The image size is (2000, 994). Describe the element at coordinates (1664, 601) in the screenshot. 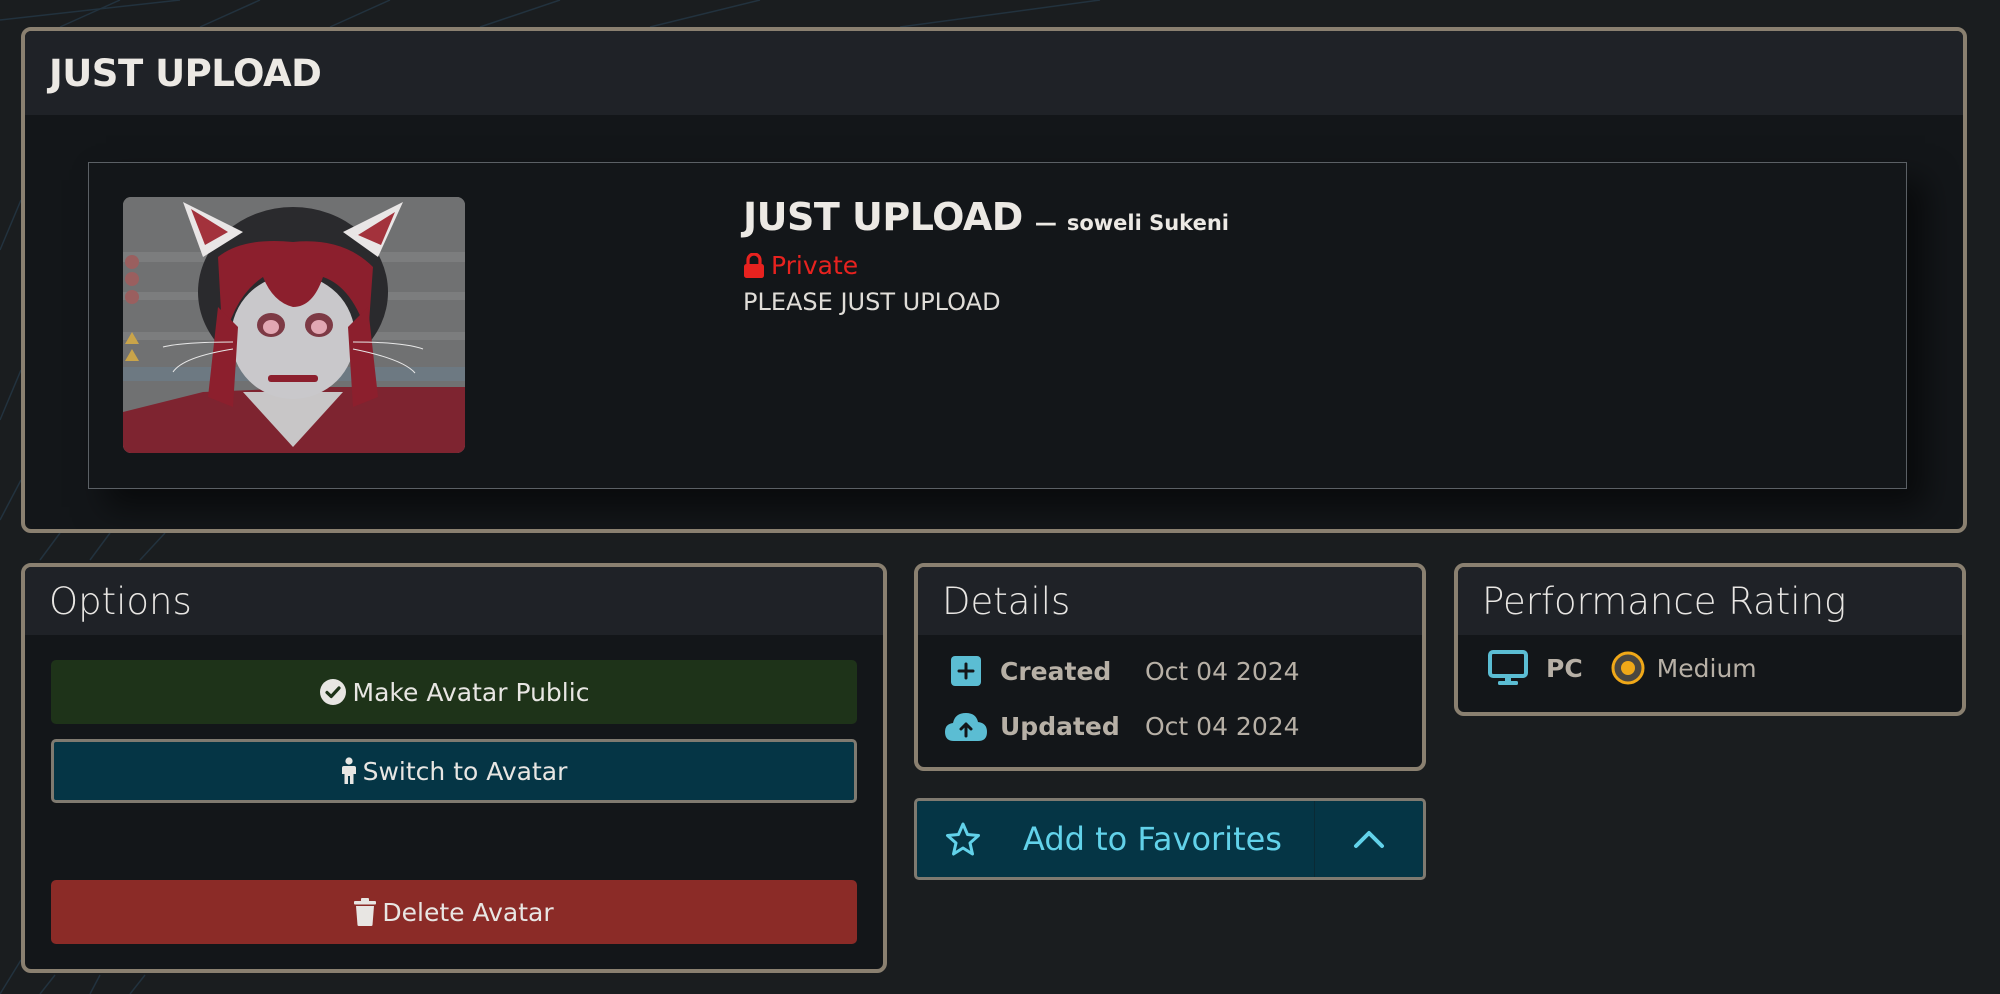

I see `performance-title: Performance Rating` at that location.